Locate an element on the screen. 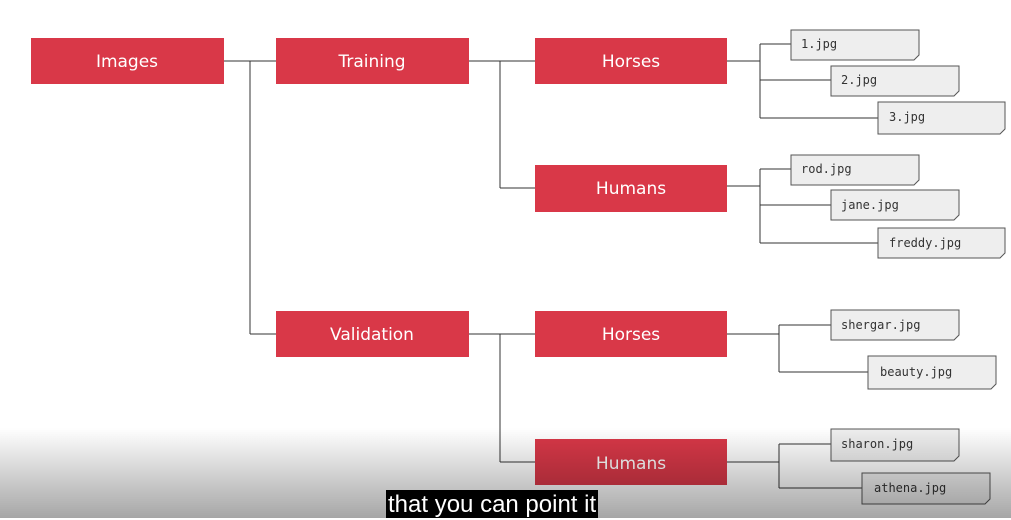  file-2-jpg: 2.jpg is located at coordinates (895, 81).